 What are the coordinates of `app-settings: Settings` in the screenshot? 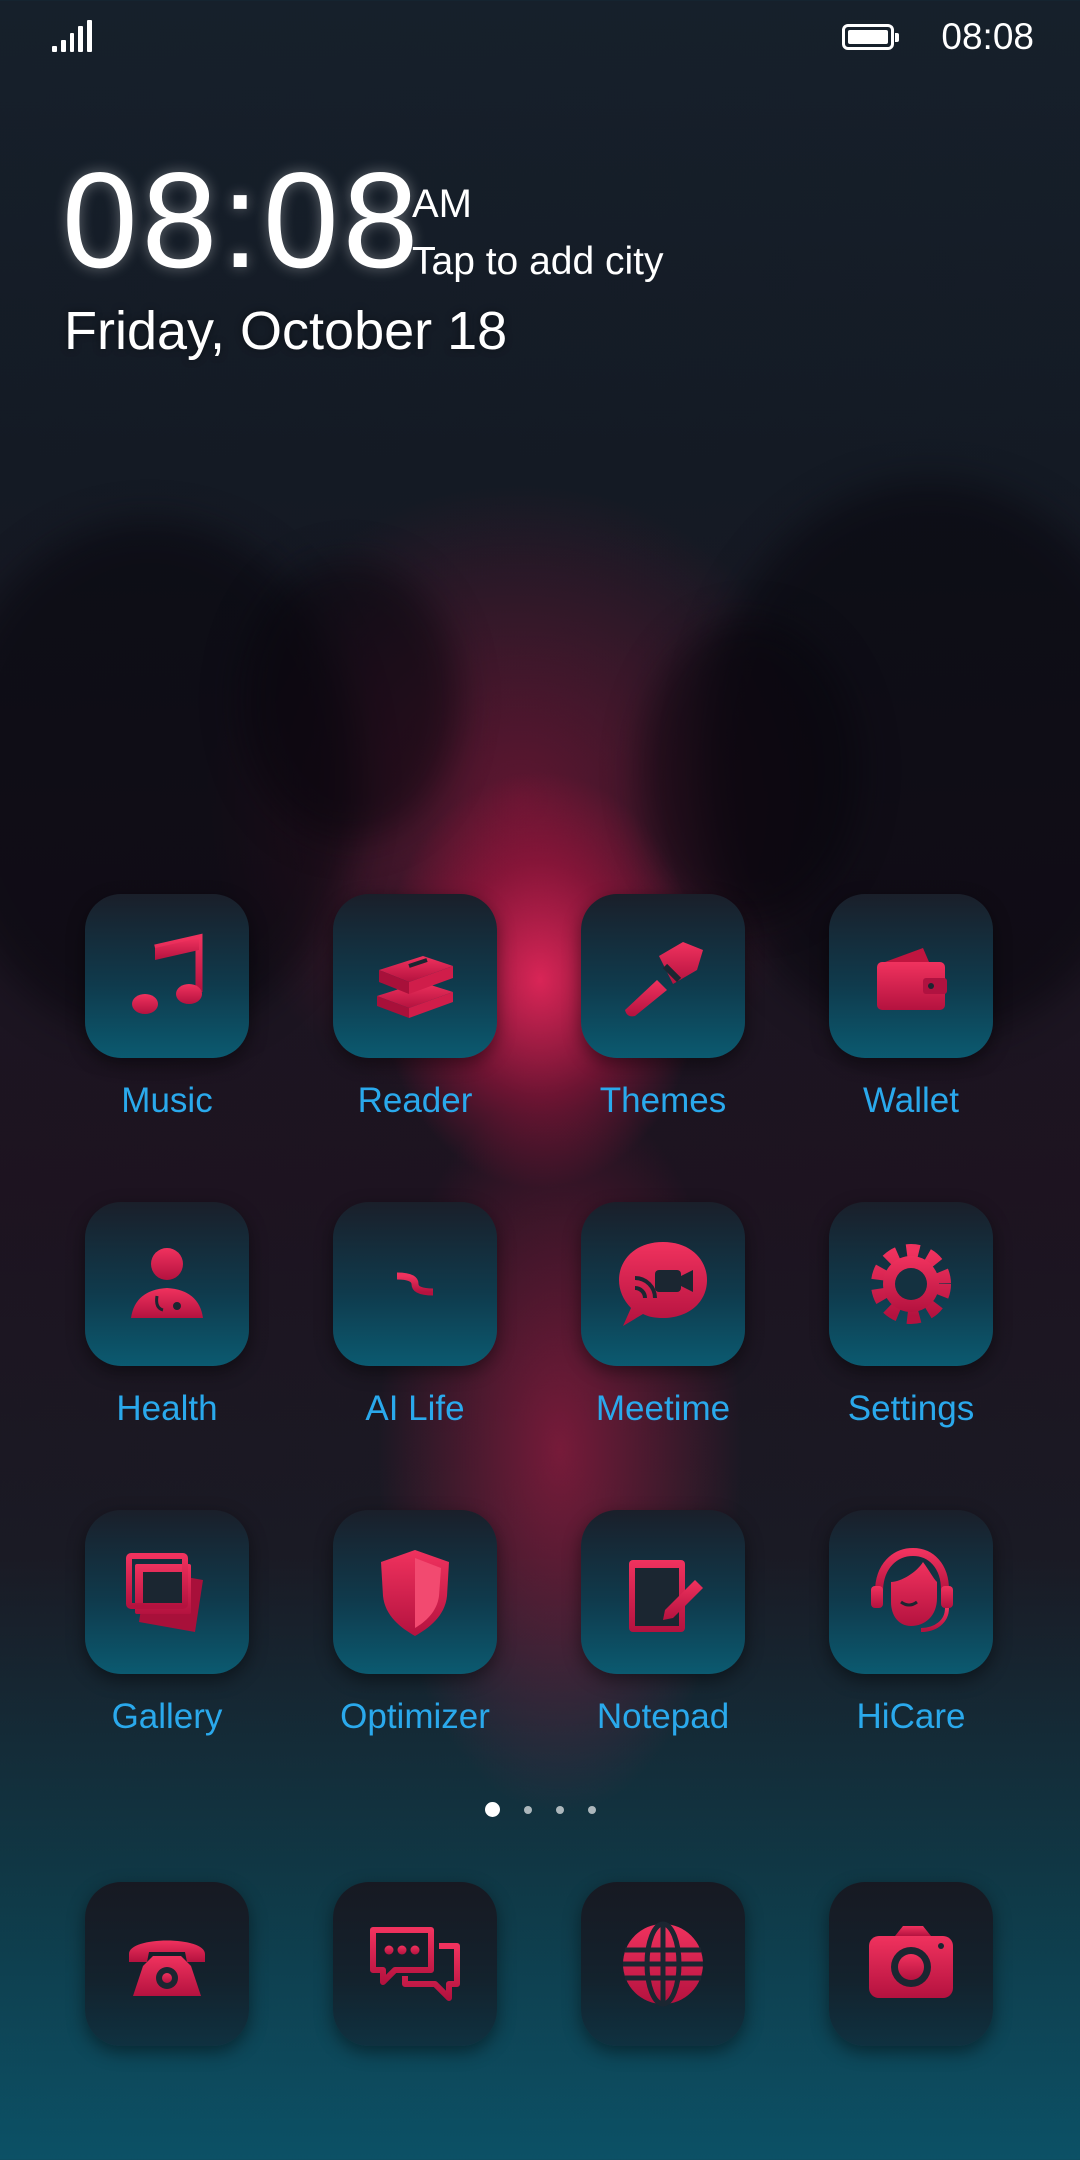 It's located at (911, 1316).